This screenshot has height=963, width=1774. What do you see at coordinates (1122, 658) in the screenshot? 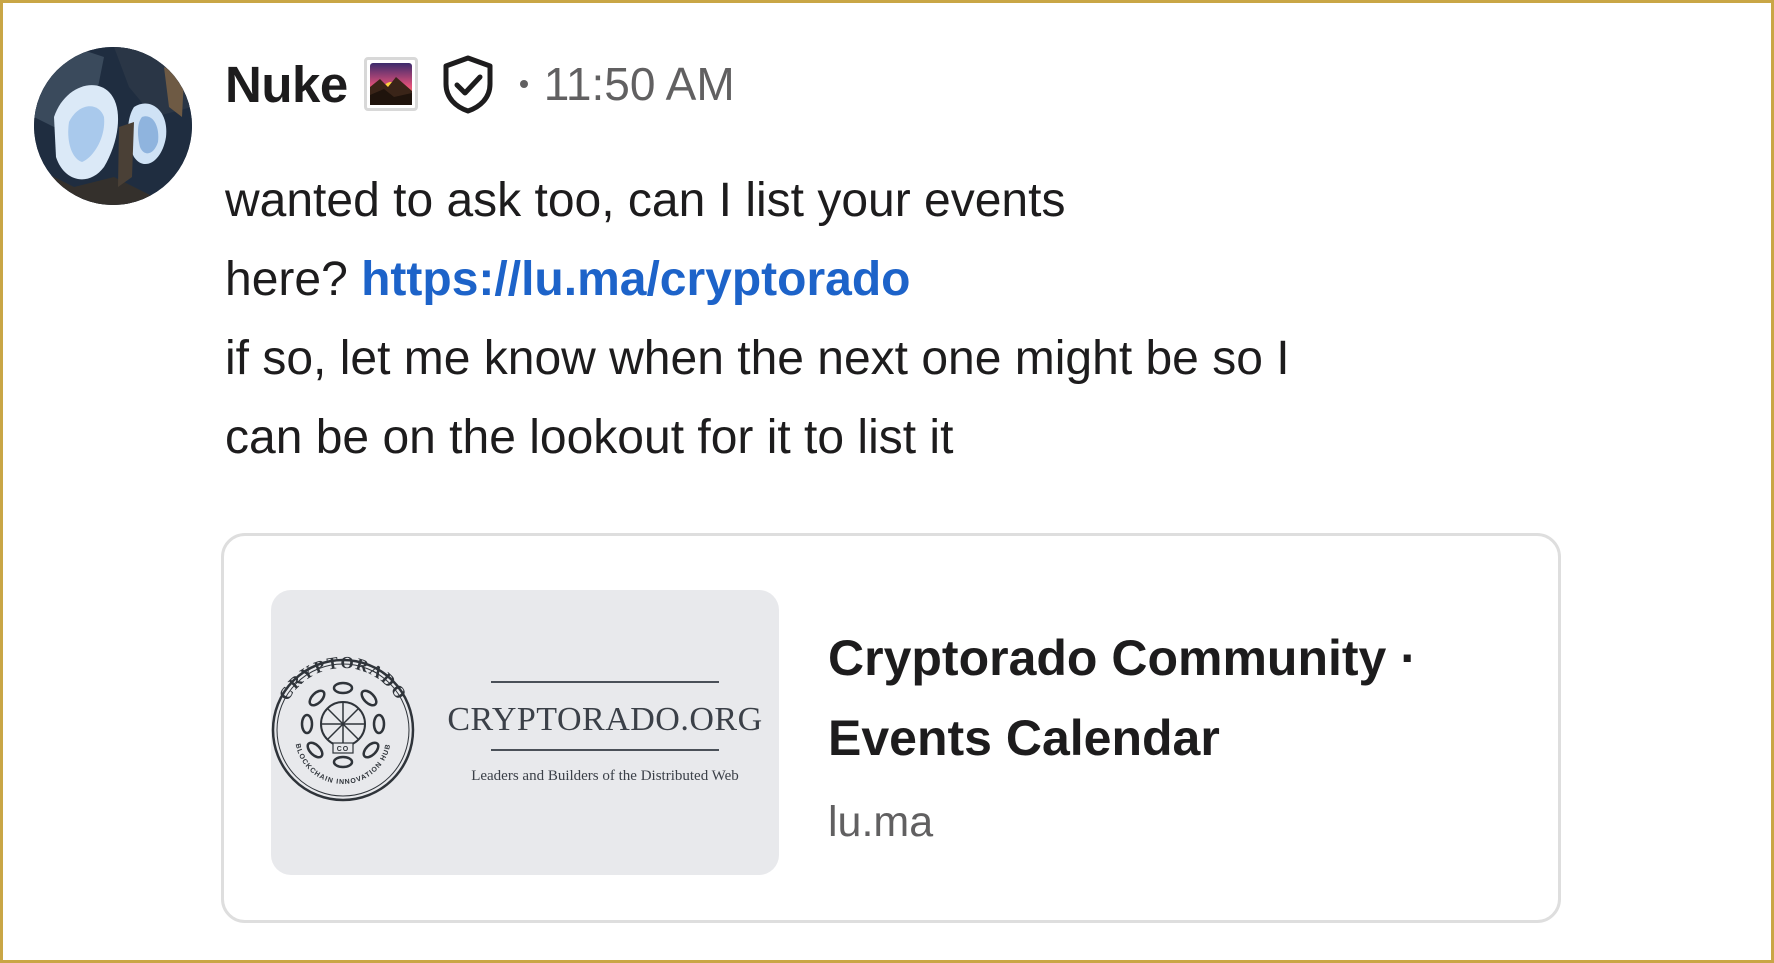
I see `link-preview-title-line: Cryptorado Community ·` at bounding box center [1122, 658].